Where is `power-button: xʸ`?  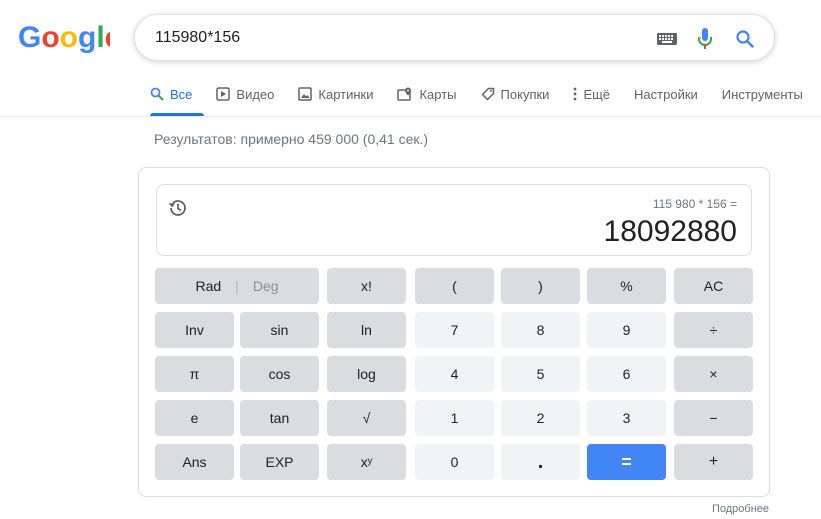
power-button: xʸ is located at coordinates (366, 462).